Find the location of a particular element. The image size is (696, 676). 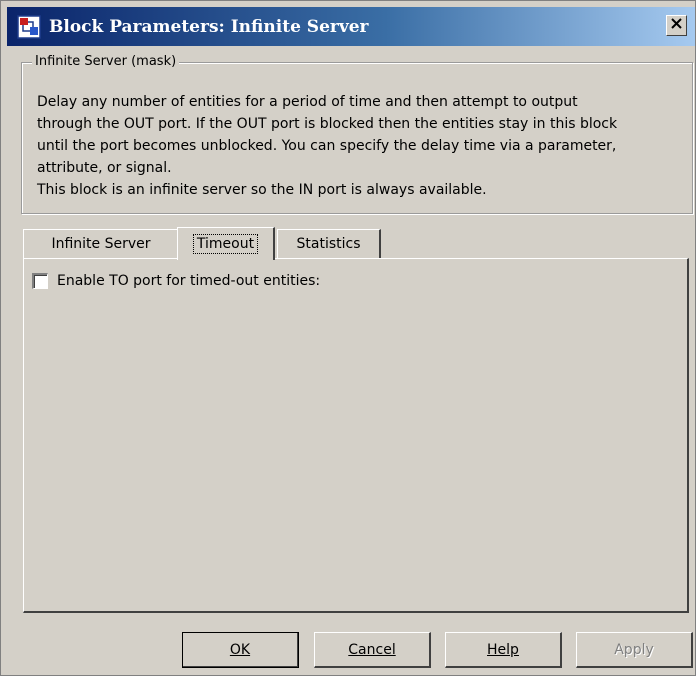

tab-statistics: Statistics is located at coordinates (329, 243).